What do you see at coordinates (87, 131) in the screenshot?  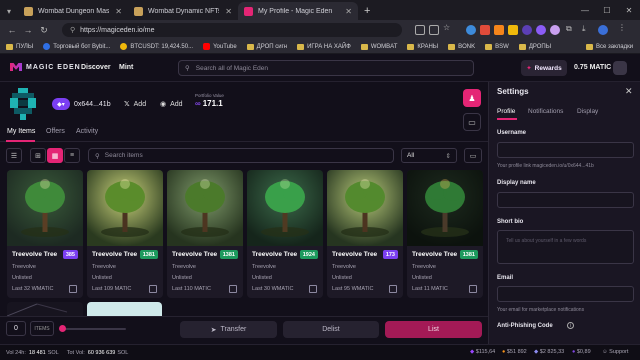 I see `tab-activity: Activity` at bounding box center [87, 131].